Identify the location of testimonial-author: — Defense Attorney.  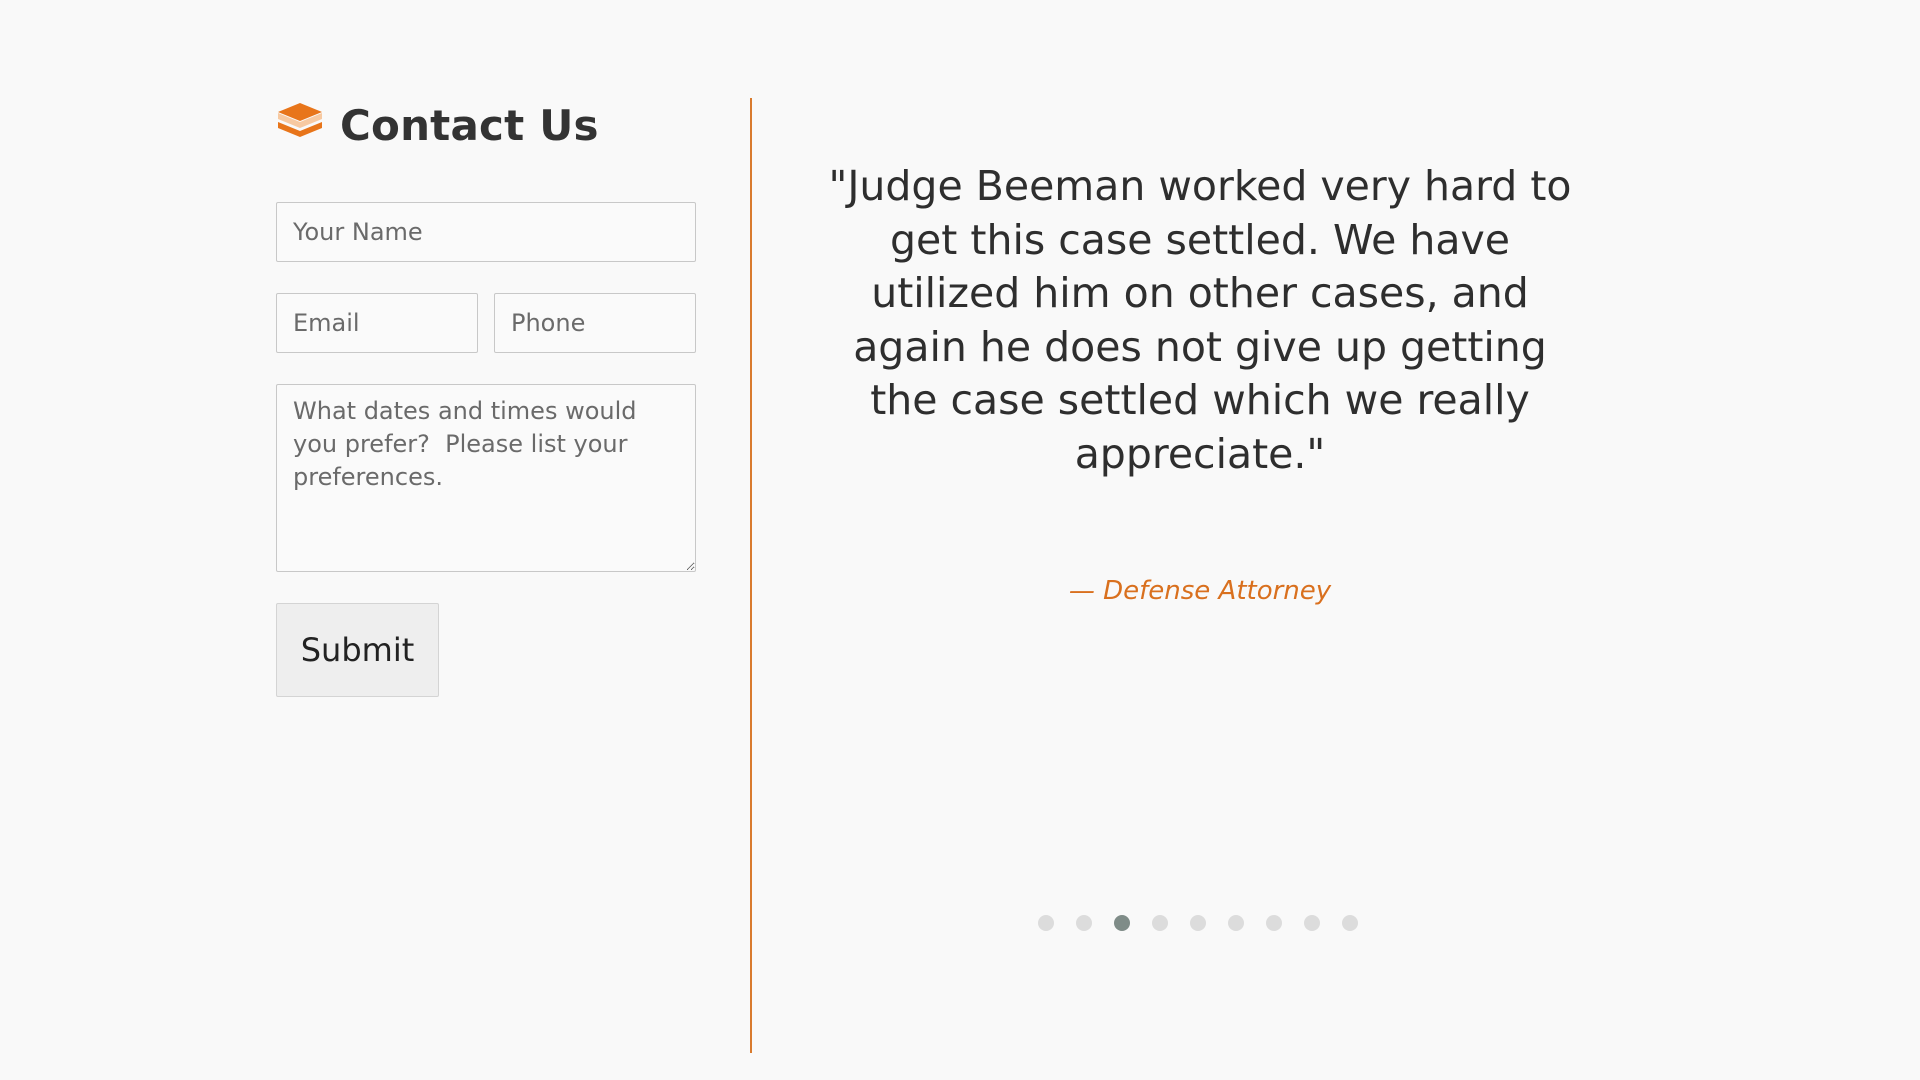
(1200, 591).